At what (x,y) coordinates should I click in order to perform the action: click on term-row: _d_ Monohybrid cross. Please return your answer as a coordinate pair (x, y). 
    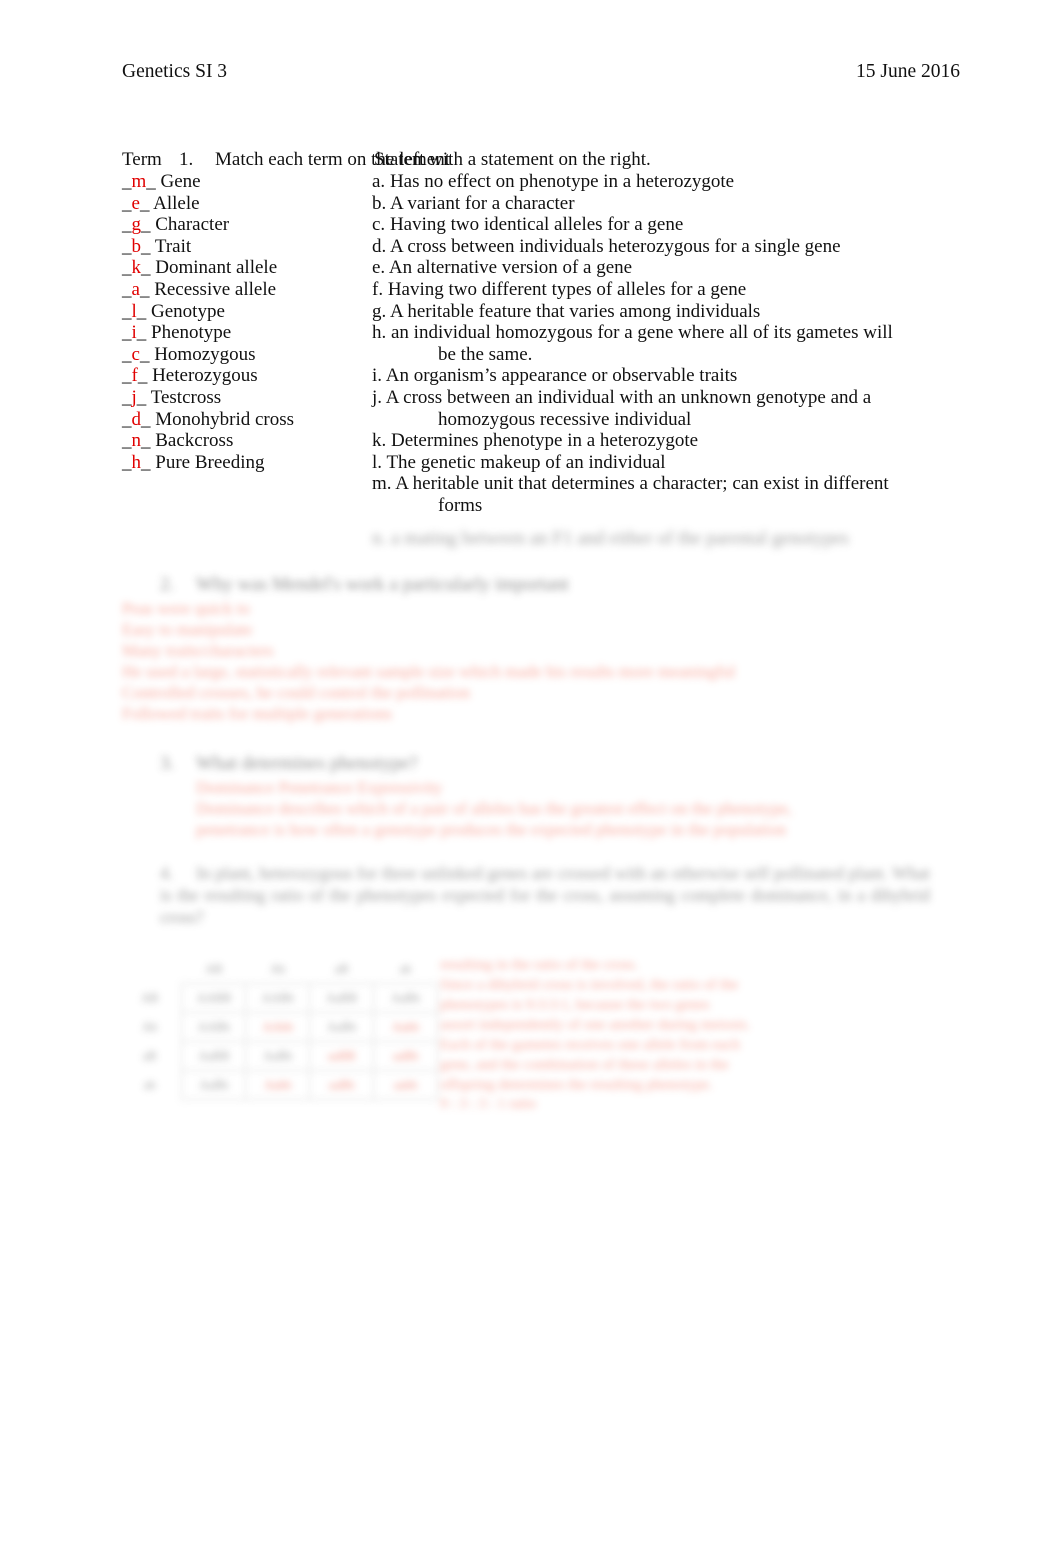
    Looking at the image, I should click on (249, 420).